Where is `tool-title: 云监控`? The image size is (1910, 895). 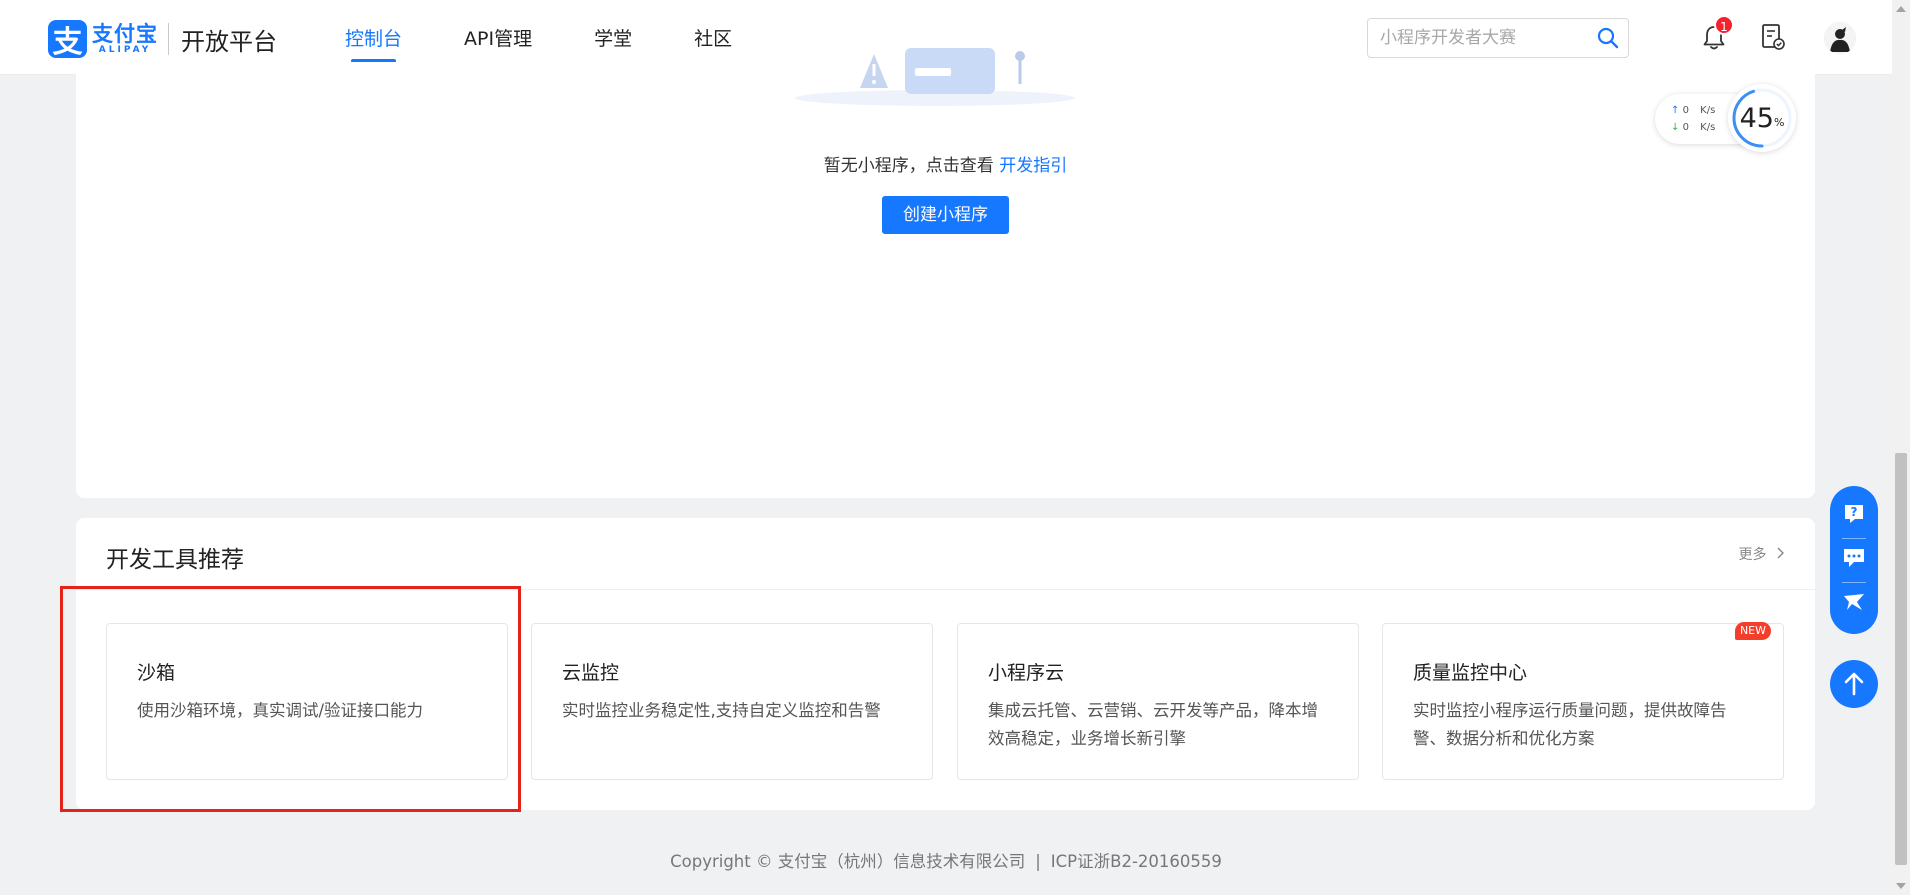
tool-title: 云监控 is located at coordinates (591, 673).